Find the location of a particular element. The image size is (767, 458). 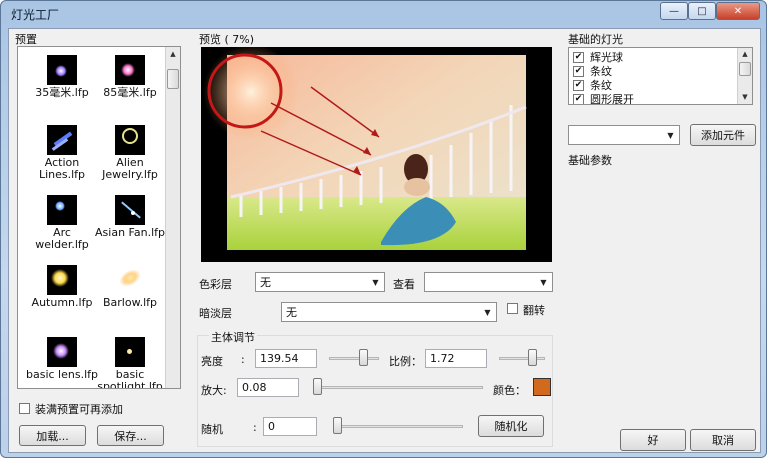

random-field: 0 is located at coordinates (290, 426).